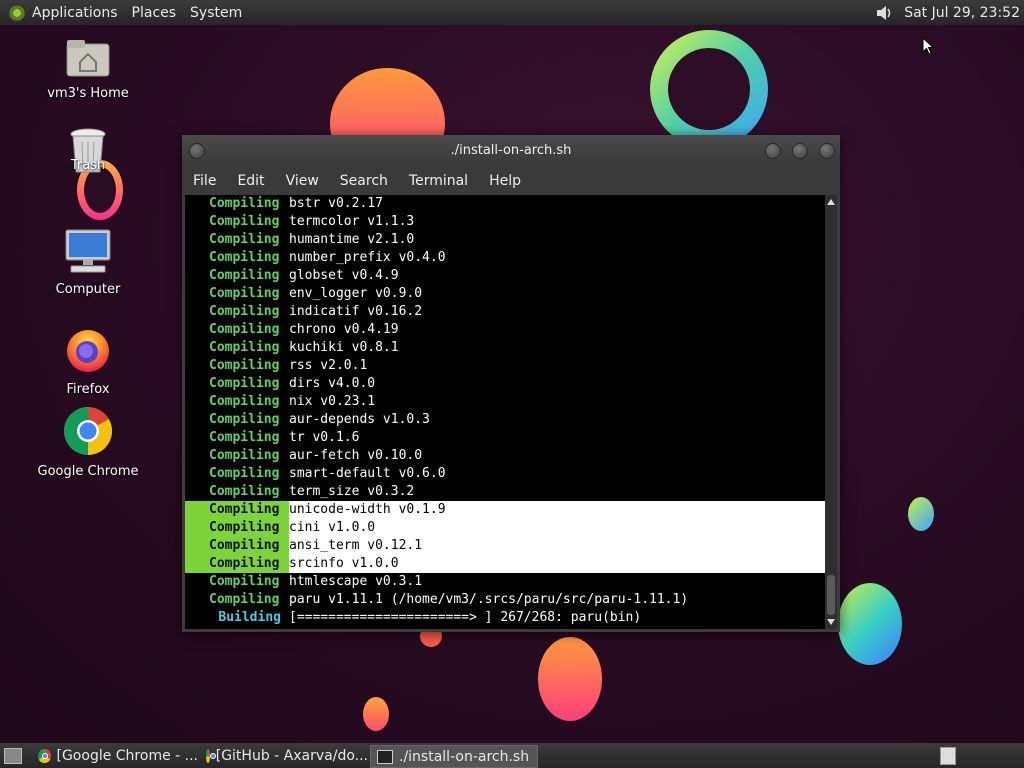  What do you see at coordinates (304, 275) in the screenshot?
I see `terminal-line: Compiling globset v0.4.9` at bounding box center [304, 275].